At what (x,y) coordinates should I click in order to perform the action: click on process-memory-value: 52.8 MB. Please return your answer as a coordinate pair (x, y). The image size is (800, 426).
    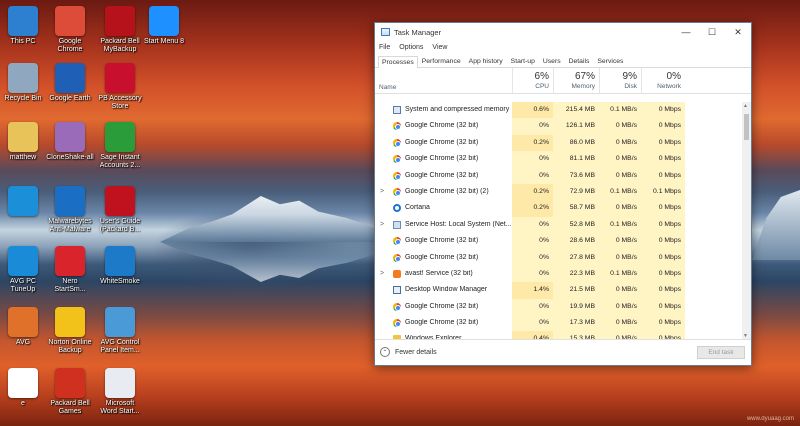
    Looking at the image, I should click on (576, 225).